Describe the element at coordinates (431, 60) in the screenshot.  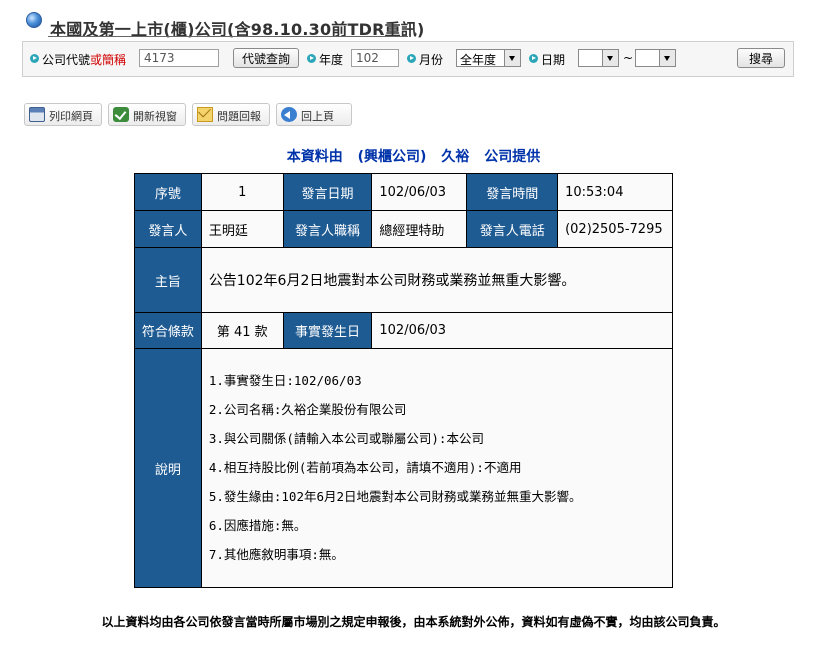
I see `month-label: 月份` at that location.